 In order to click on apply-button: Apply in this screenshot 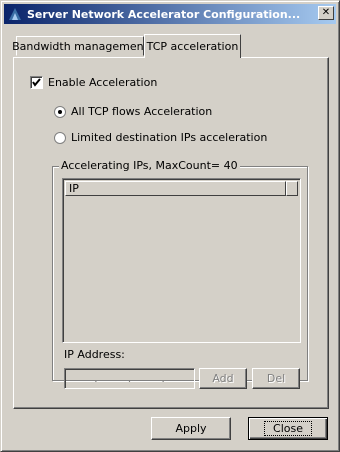, I will do `click(191, 428)`.